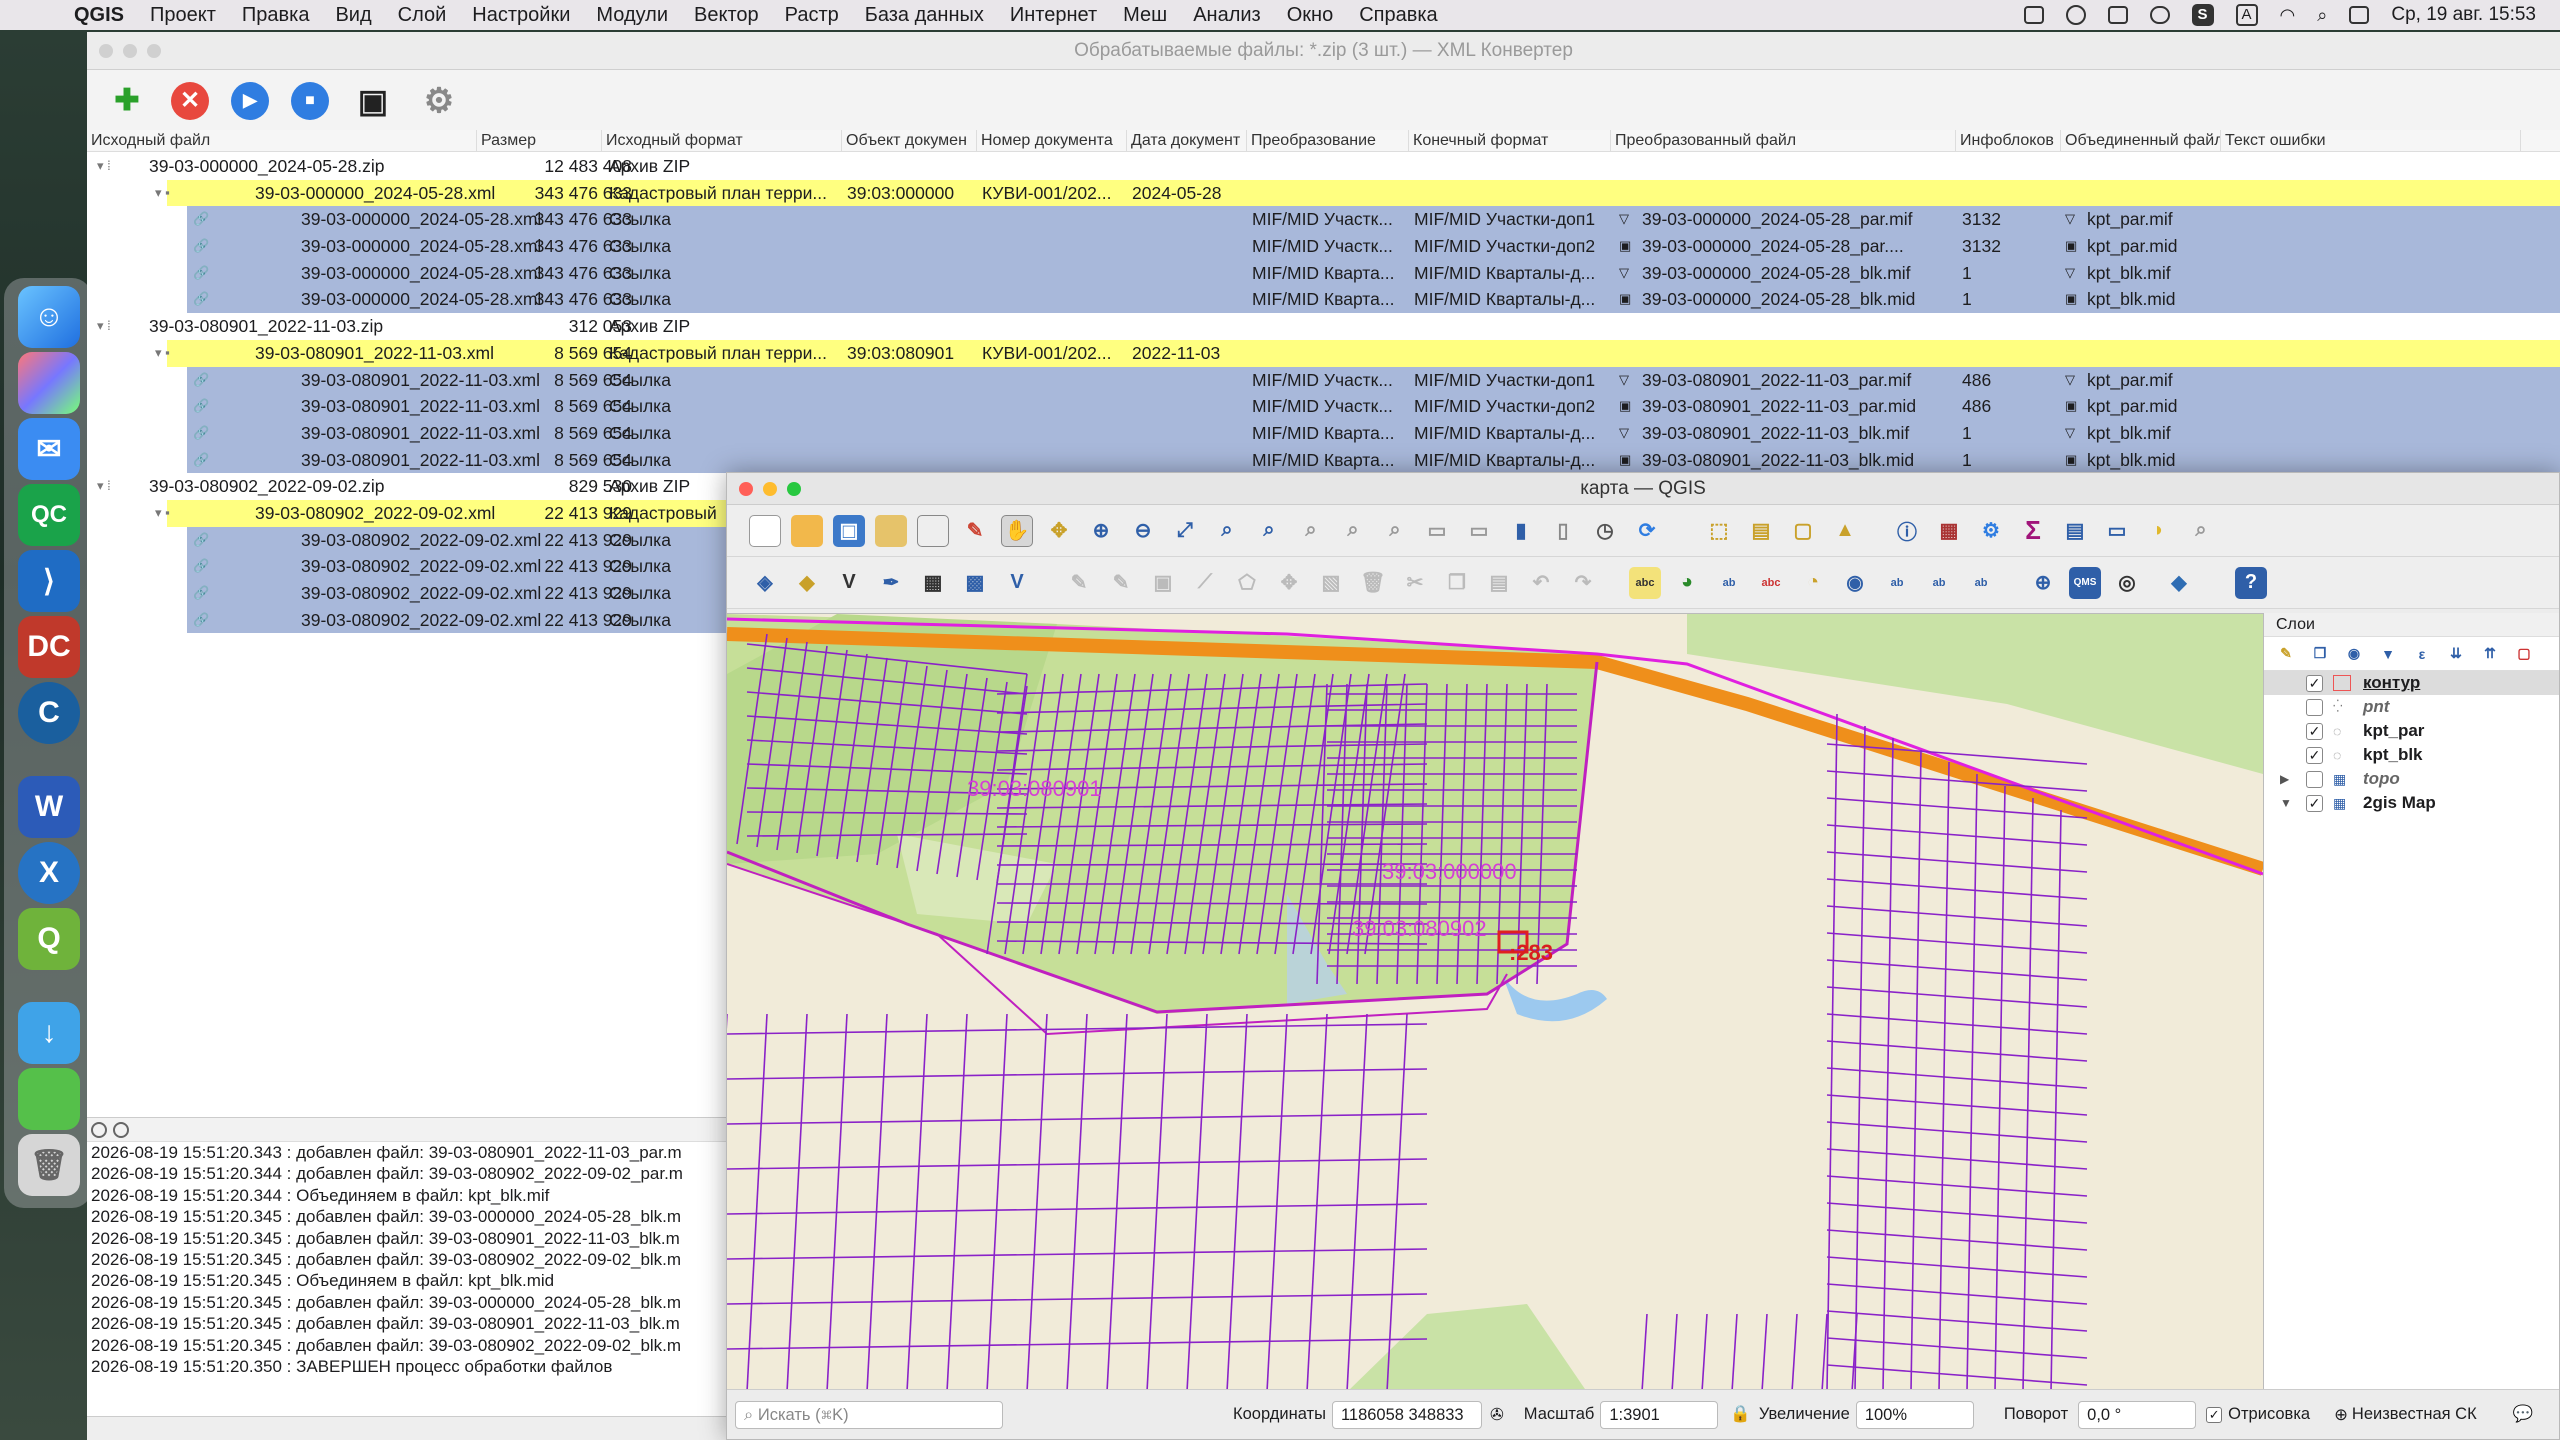 This screenshot has height=1440, width=2560. Describe the element at coordinates (2251, 582) in the screenshot. I see `help-icon: ?` at that location.